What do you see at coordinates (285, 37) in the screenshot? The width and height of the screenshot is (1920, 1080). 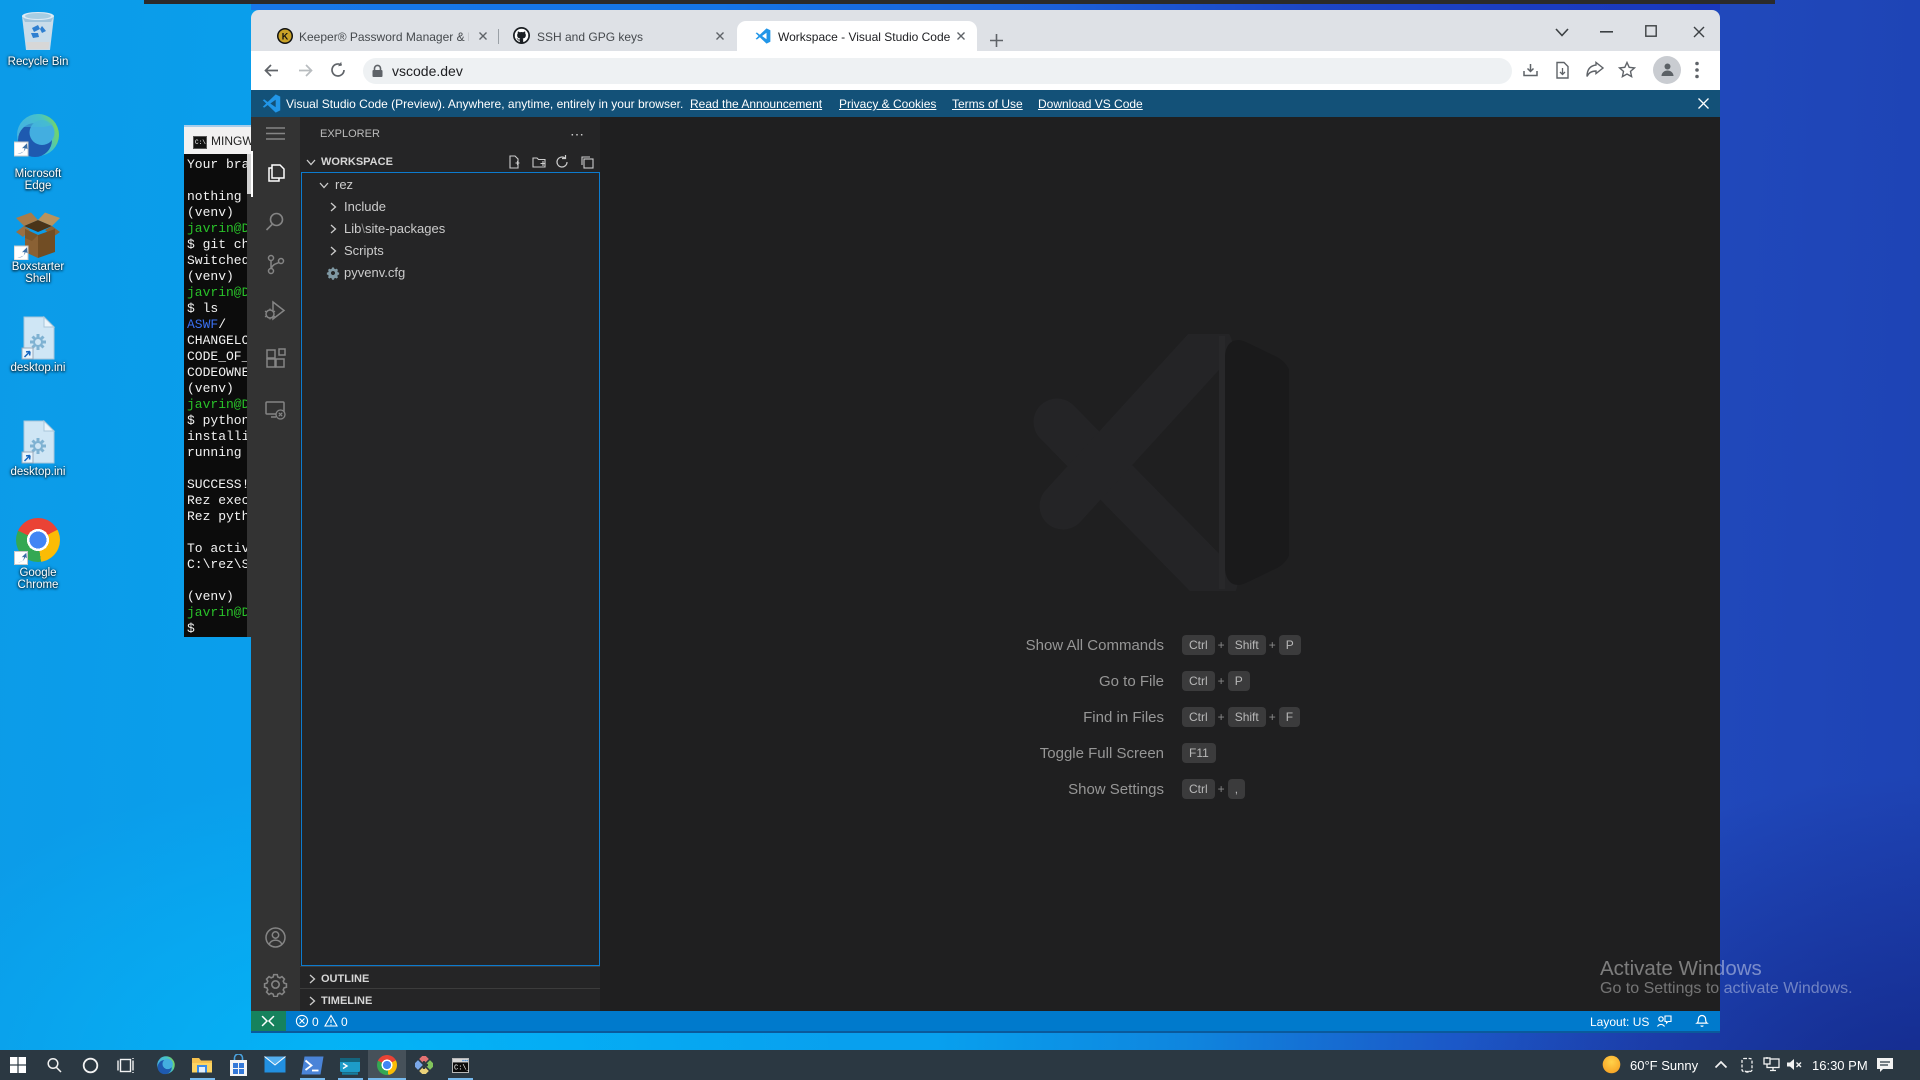 I see `svg-text: K` at bounding box center [285, 37].